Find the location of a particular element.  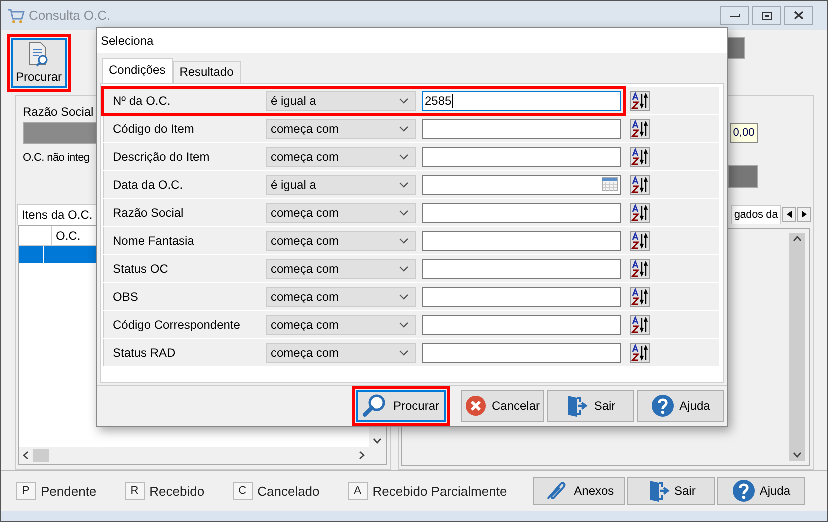

triangle-right-icon is located at coordinates (804, 214).